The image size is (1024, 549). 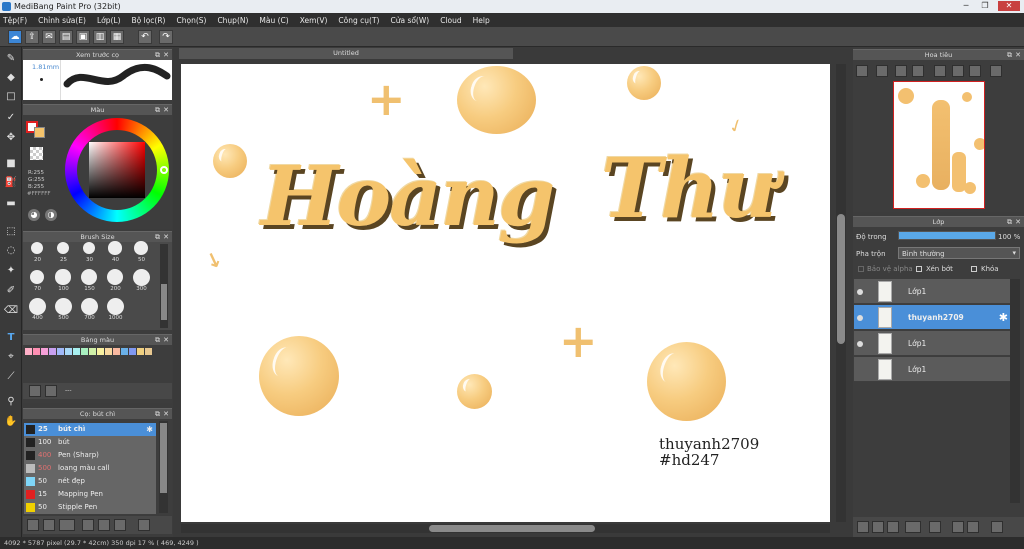 I want to click on fit-icon, so click(x=901, y=71).